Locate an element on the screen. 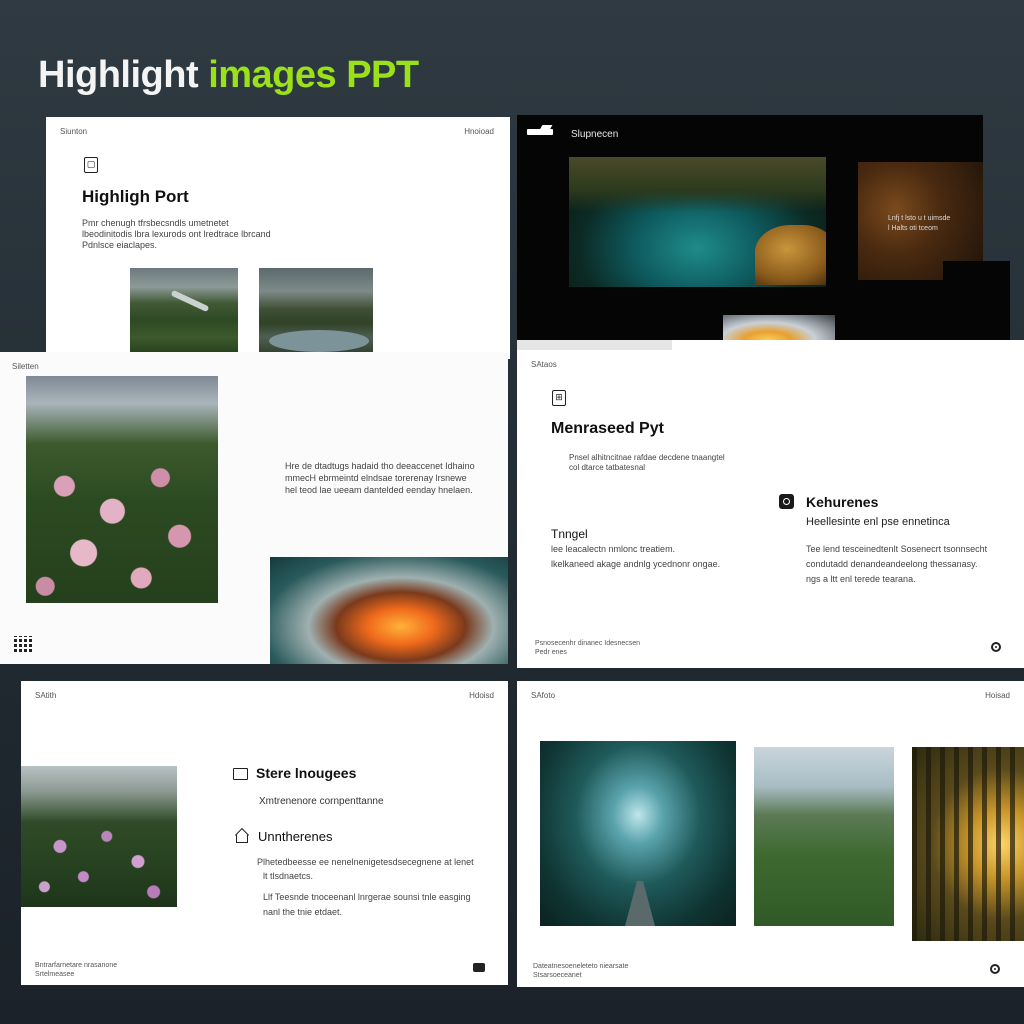 The image size is (1024, 1024). slide-4-right-2: condutadd denandeandeelong thessanasy. is located at coordinates (892, 564).